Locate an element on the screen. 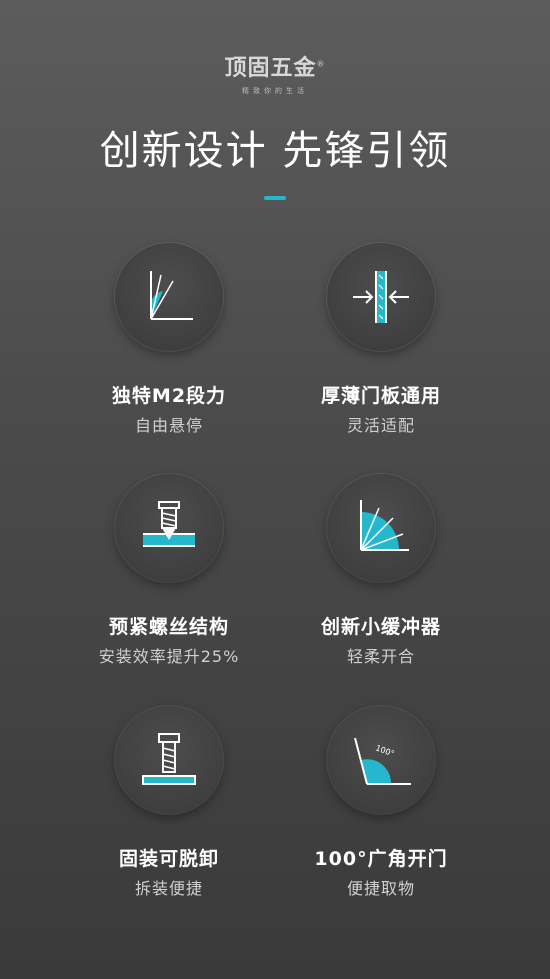 Image resolution: width=550 pixels, height=979 pixels. wide-angle-100-icon: 100° is located at coordinates (382, 761).